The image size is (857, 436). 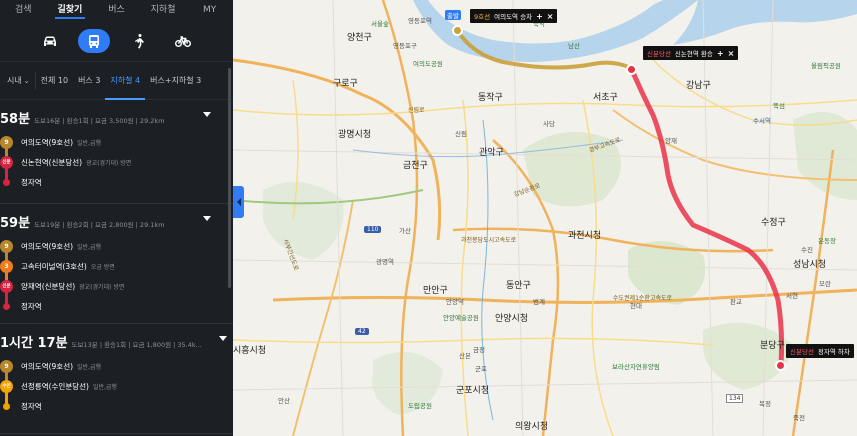 What do you see at coordinates (549, 124) in the screenshot?
I see `map-label: 사당` at bounding box center [549, 124].